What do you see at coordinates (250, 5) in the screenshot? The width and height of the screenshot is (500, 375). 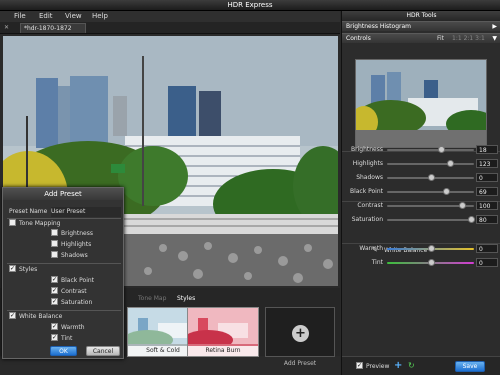 I see `window-title: HDR Express` at bounding box center [250, 5].